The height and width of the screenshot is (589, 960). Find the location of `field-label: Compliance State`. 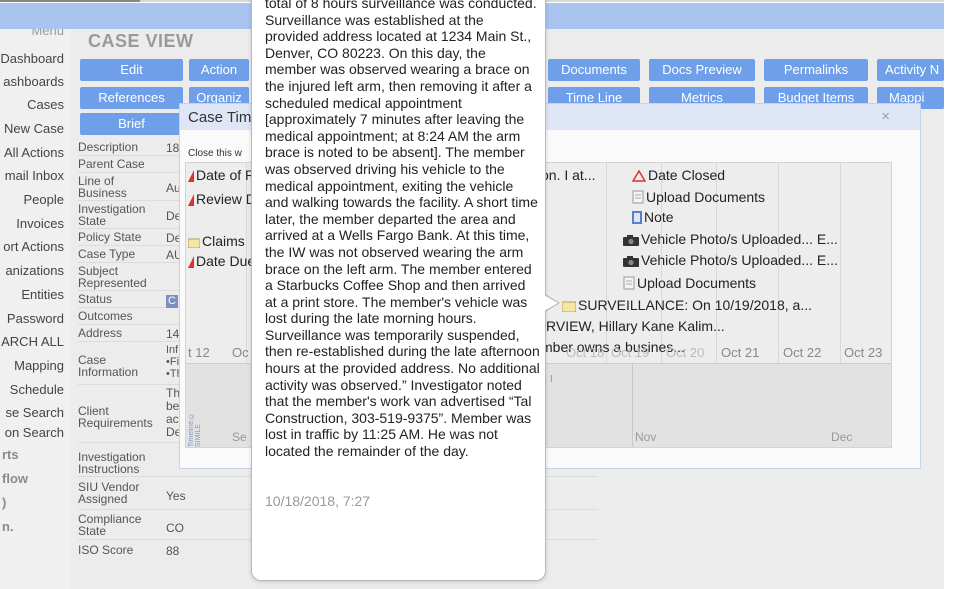

field-label: Compliance State is located at coordinates (110, 525).